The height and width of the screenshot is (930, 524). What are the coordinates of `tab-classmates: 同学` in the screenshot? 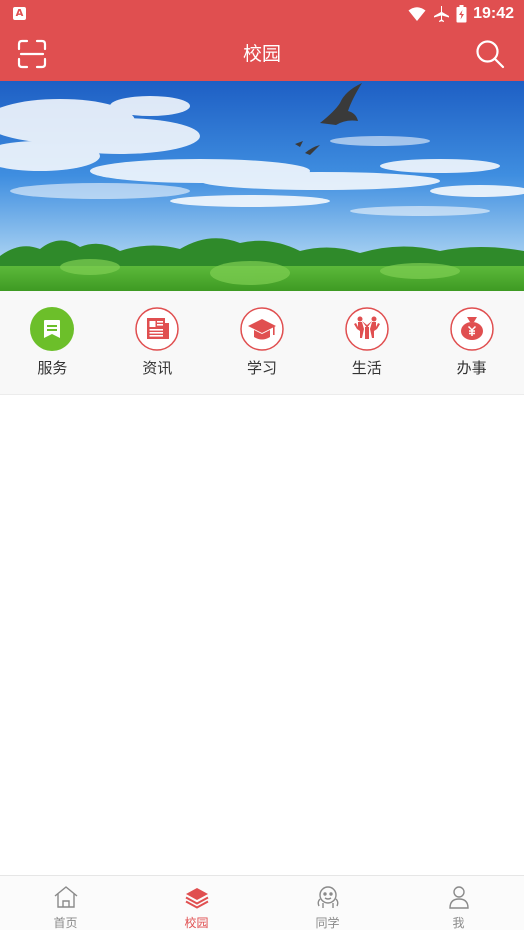 It's located at (327, 903).